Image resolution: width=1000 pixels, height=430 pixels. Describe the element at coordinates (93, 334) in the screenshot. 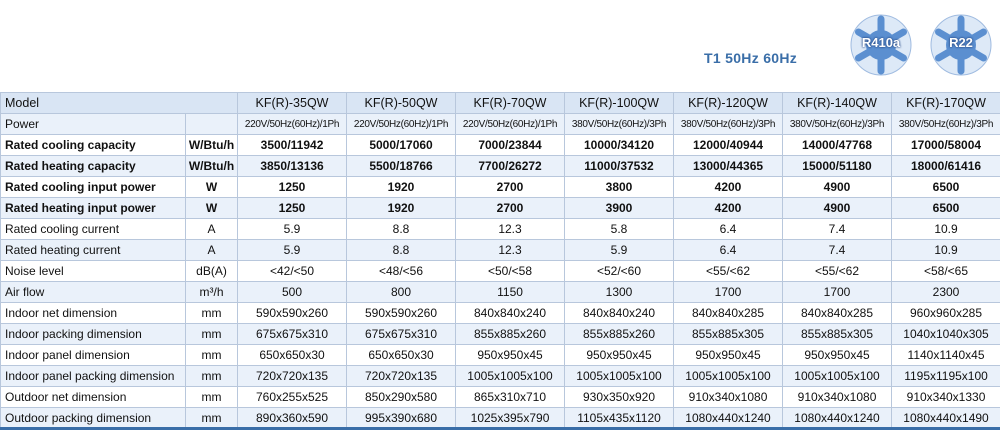

I see `row-label: Indoor packing dimension` at that location.